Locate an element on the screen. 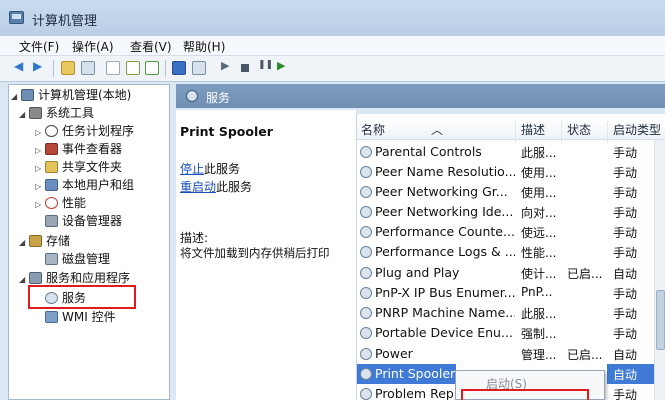 This screenshot has height=400, width=665. wmi-icon is located at coordinates (51, 317).